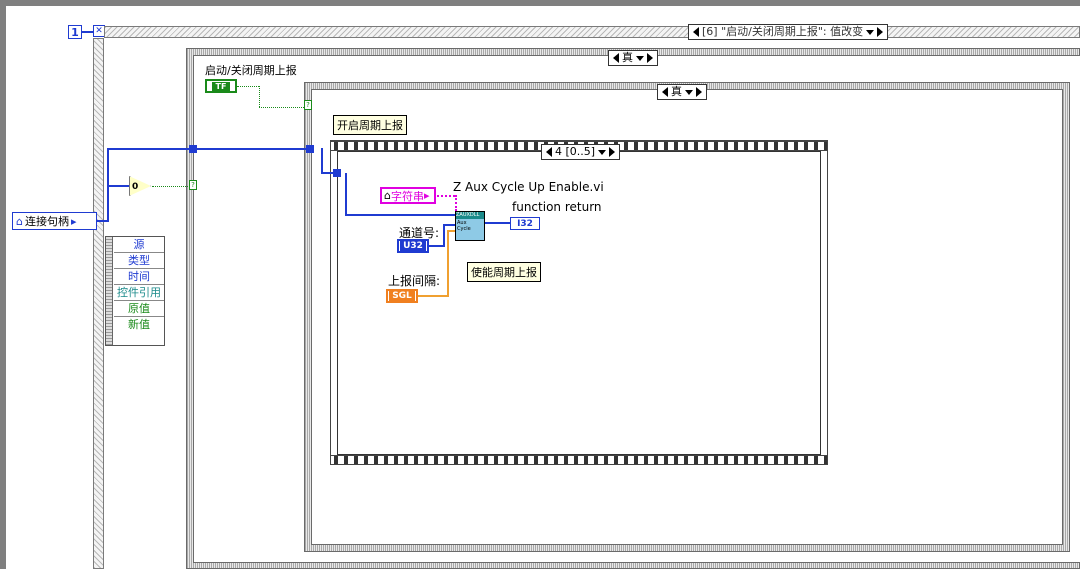 The width and height of the screenshot is (1080, 569). I want to click on inner-dropdown-icon, so click(689, 92).